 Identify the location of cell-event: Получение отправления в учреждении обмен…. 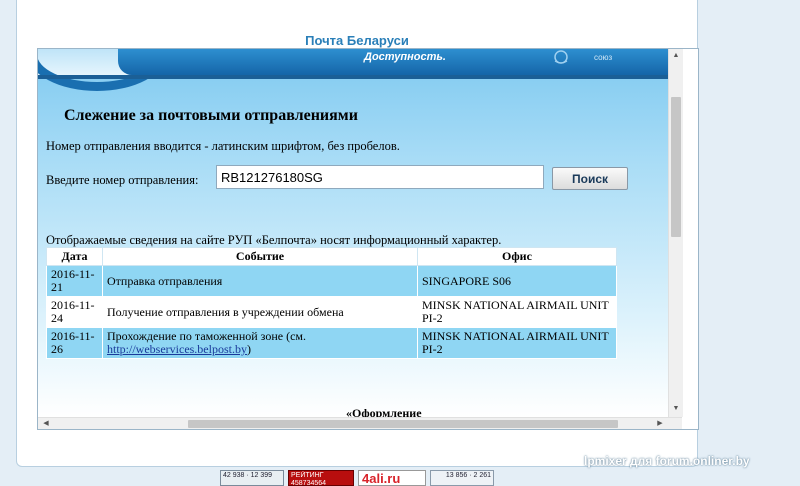
(260, 312).